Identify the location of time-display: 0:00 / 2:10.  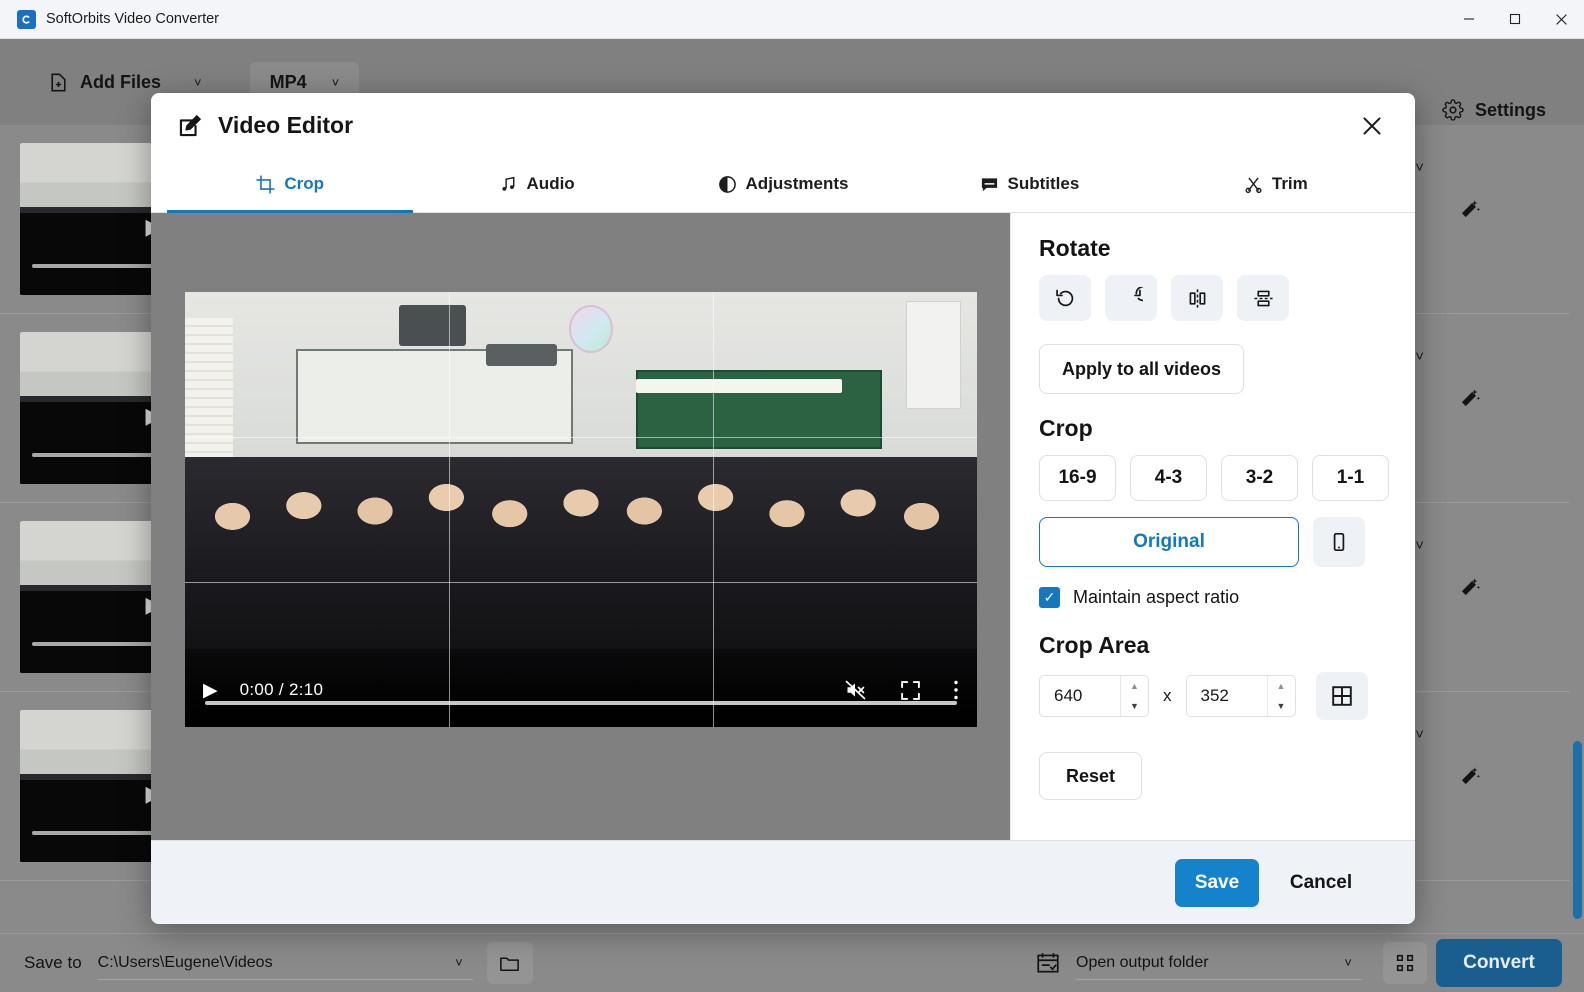
(281, 689).